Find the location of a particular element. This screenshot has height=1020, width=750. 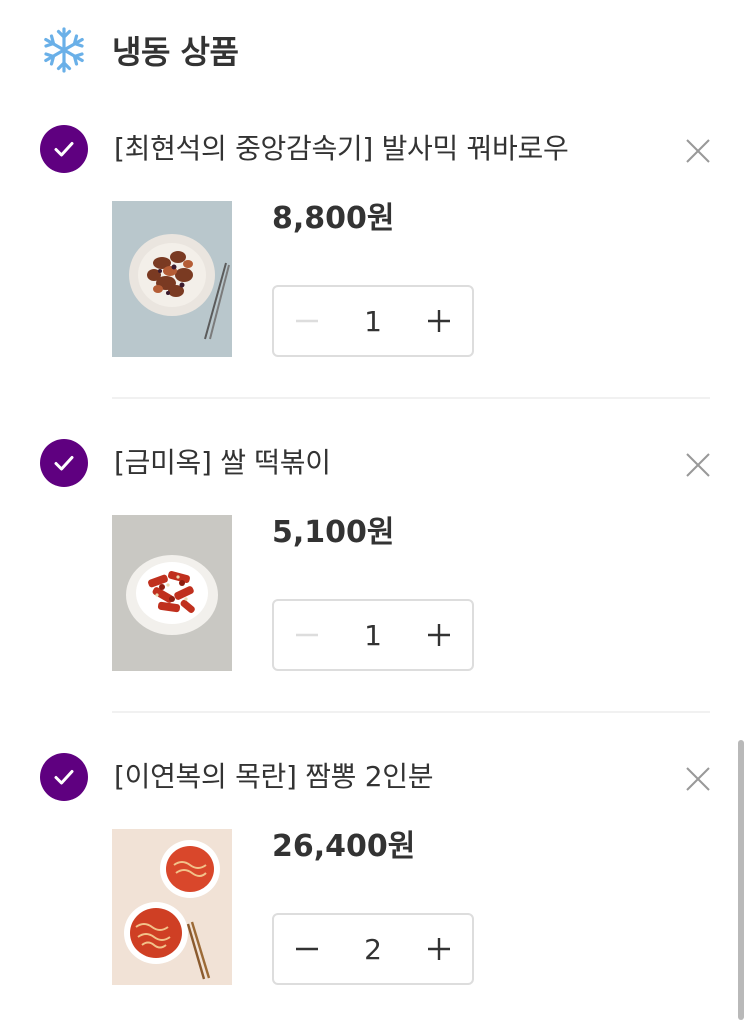

quantity-stepper: 2 is located at coordinates (373, 949).